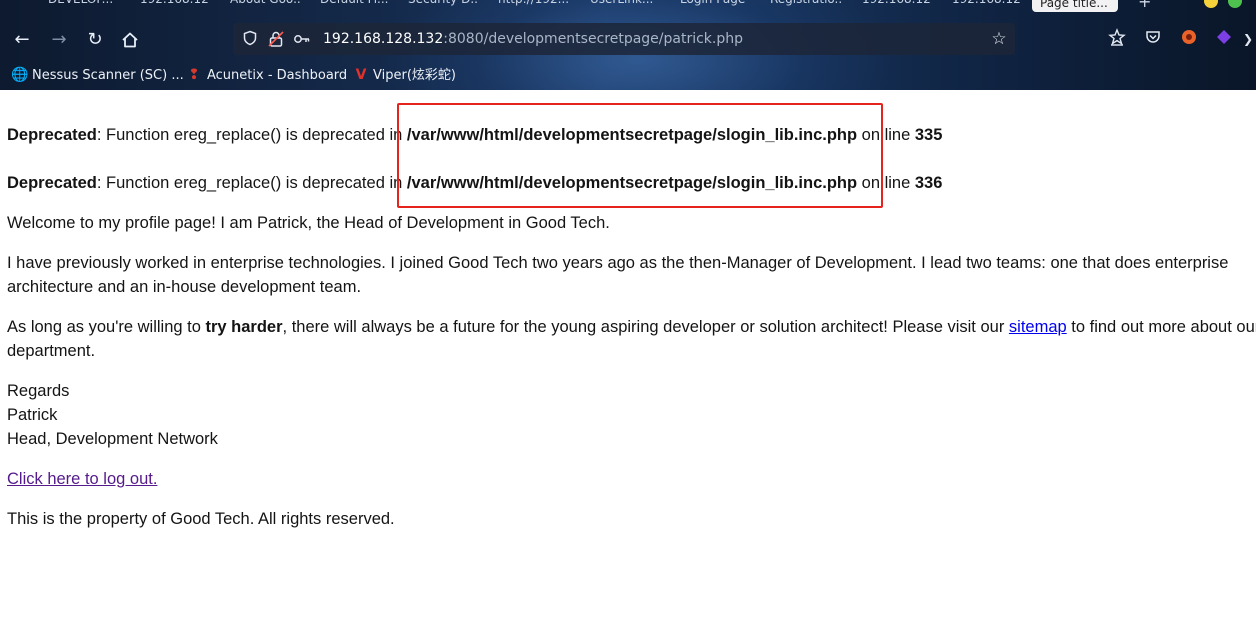 This screenshot has height=644, width=1256. Describe the element at coordinates (194, 75) in the screenshot. I see `acunetix-icon: ❢` at that location.